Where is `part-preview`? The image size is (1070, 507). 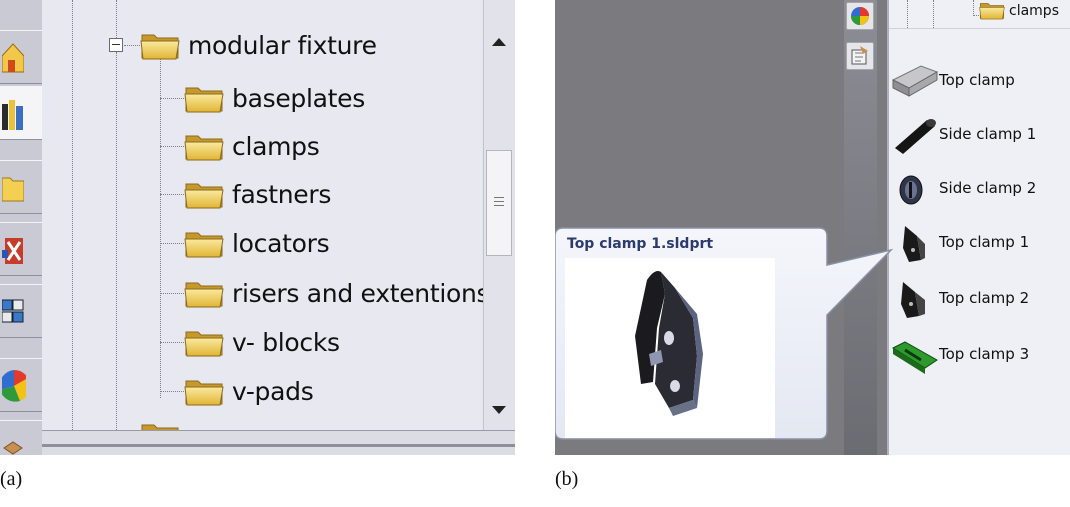 part-preview is located at coordinates (670, 348).